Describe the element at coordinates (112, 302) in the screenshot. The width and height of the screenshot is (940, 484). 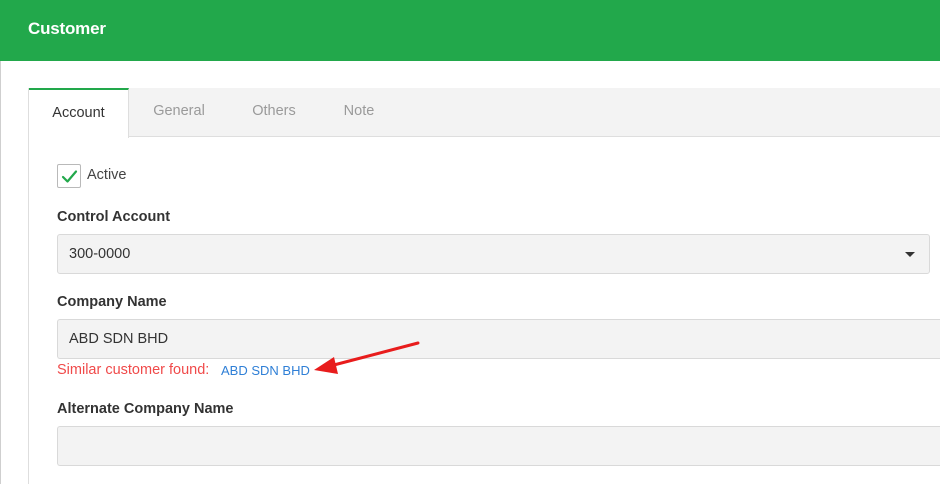
I see `company-name-label: Company Name` at that location.